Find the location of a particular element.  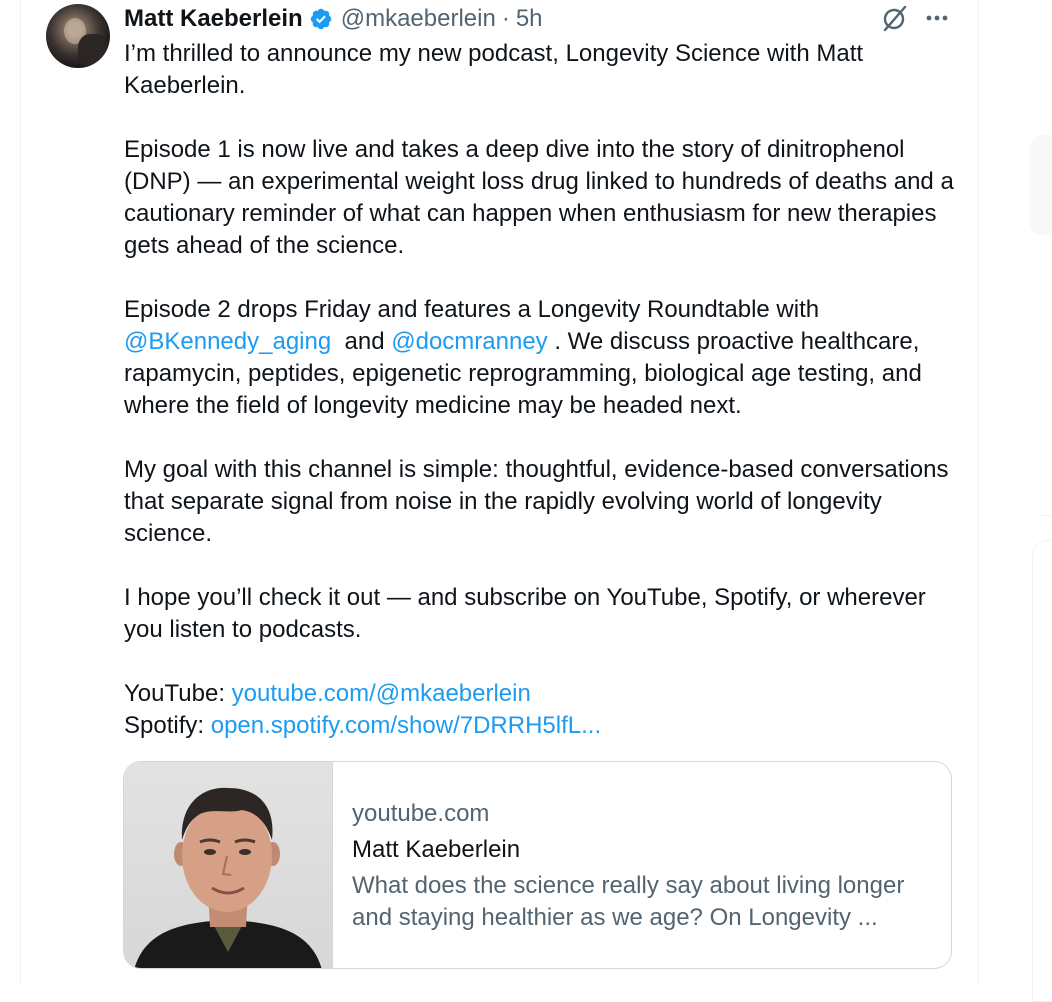

sidebar-divider is located at coordinates (1046, 515).